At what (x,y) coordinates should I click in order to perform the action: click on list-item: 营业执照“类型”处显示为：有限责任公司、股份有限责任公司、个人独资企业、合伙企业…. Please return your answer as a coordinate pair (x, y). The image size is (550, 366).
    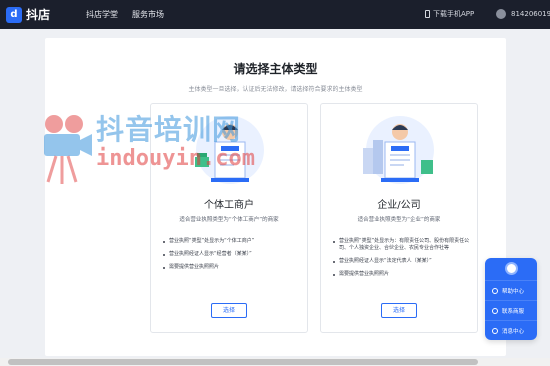
    Looking at the image, I should click on (403, 245).